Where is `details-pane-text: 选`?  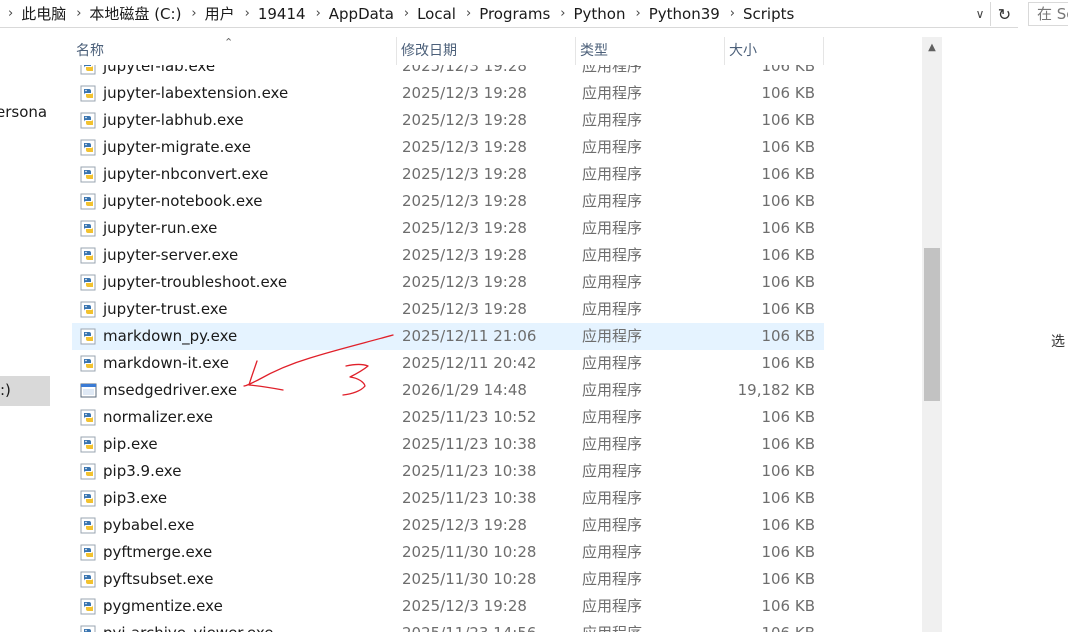
details-pane-text: 选 is located at coordinates (1058, 342).